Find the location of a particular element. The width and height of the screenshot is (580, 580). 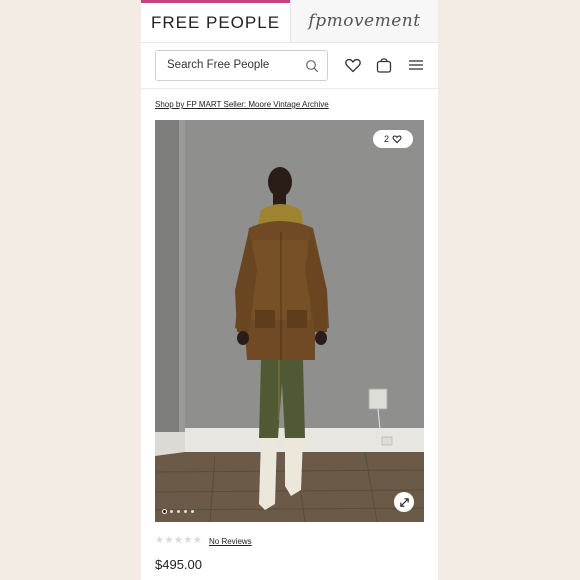

brand-tabs: FREE PEOPLE fpmovement is located at coordinates (289, 21).